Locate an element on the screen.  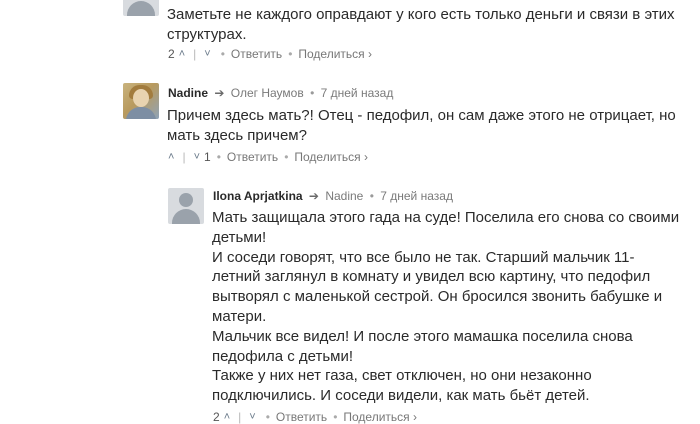
comment-line: педофила с детьми! is located at coordinates (283, 356).